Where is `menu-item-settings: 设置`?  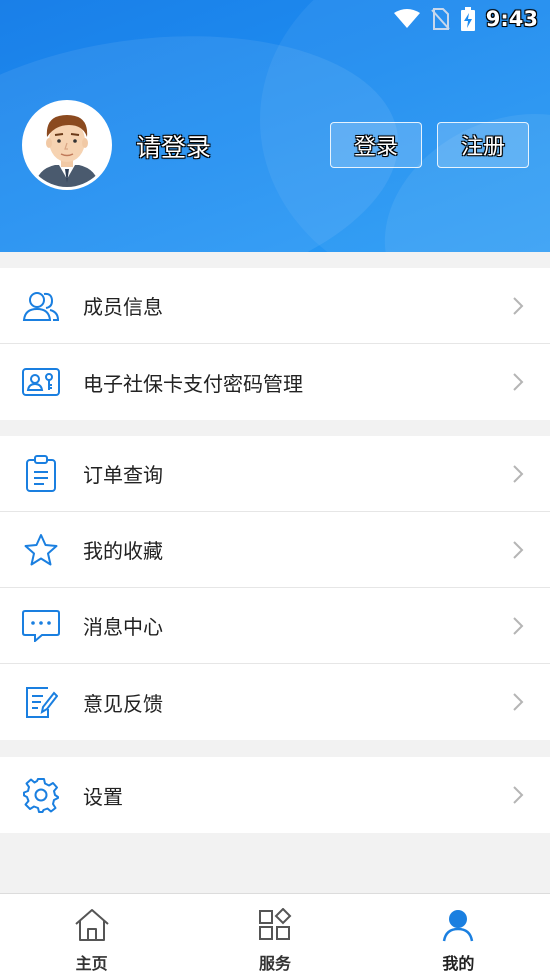 menu-item-settings: 设置 is located at coordinates (275, 795).